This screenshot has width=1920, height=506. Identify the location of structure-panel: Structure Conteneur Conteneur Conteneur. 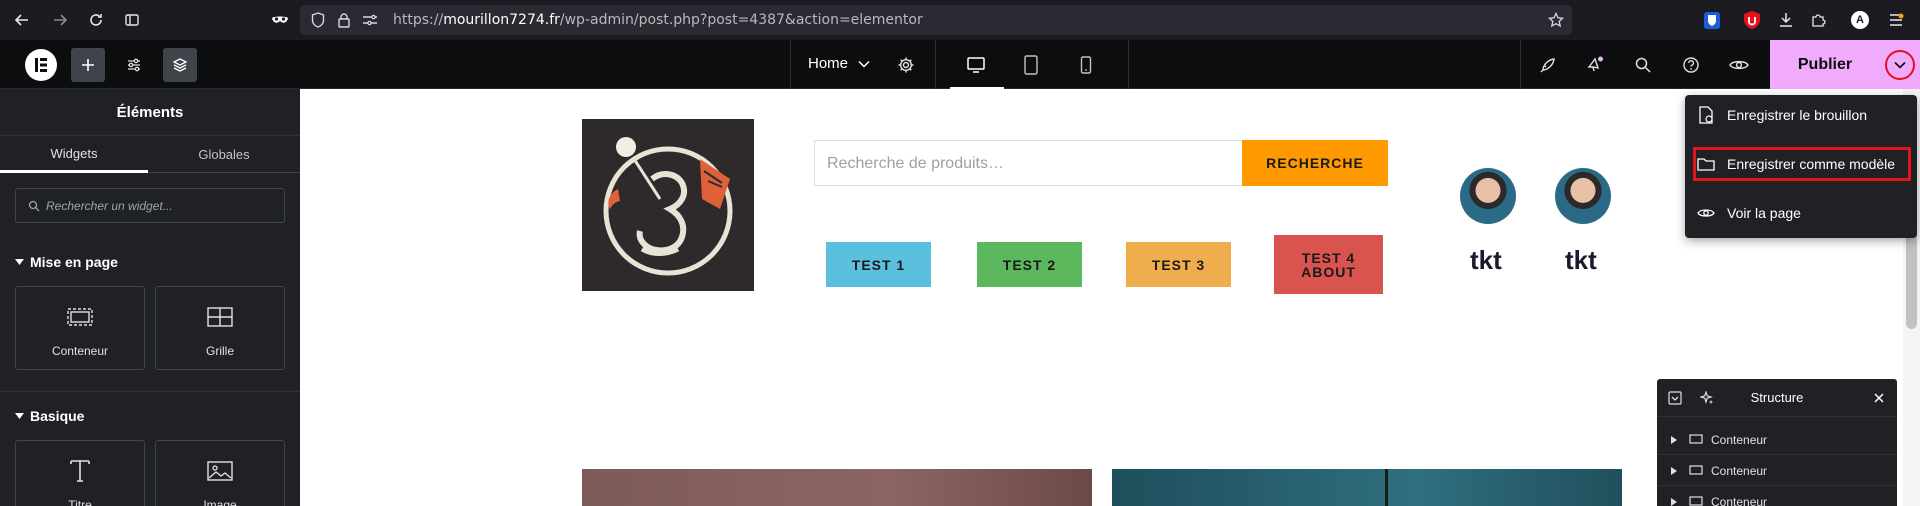
(1777, 442).